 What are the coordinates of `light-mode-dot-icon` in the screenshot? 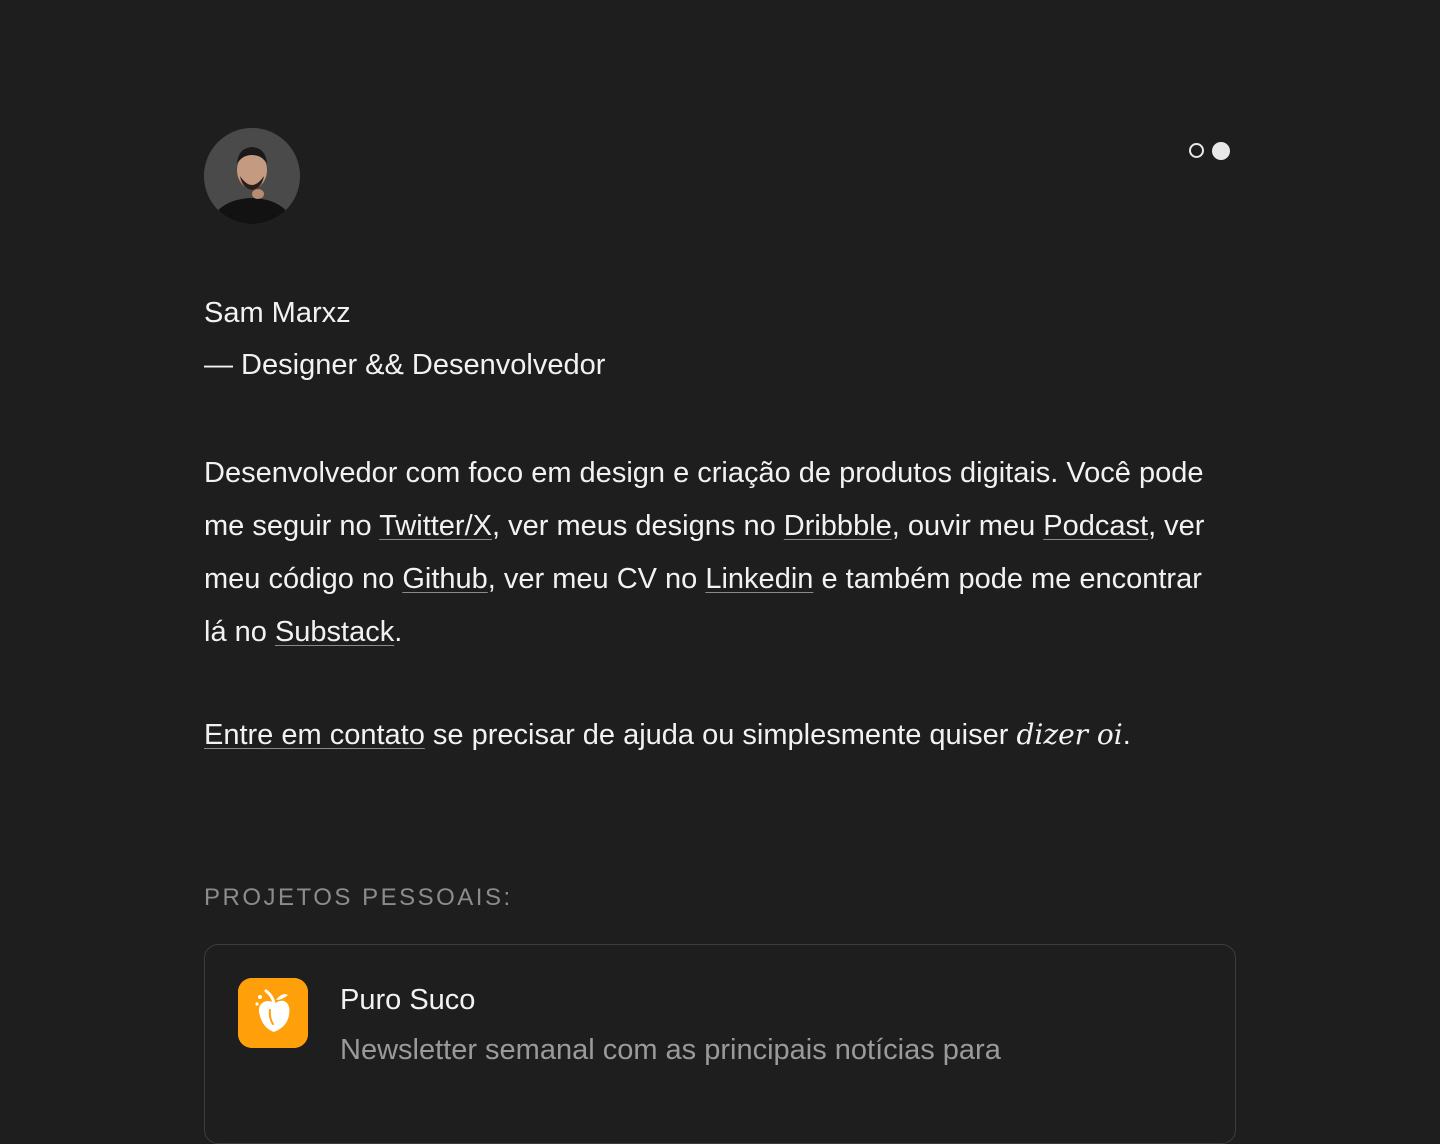 It's located at (1196, 150).